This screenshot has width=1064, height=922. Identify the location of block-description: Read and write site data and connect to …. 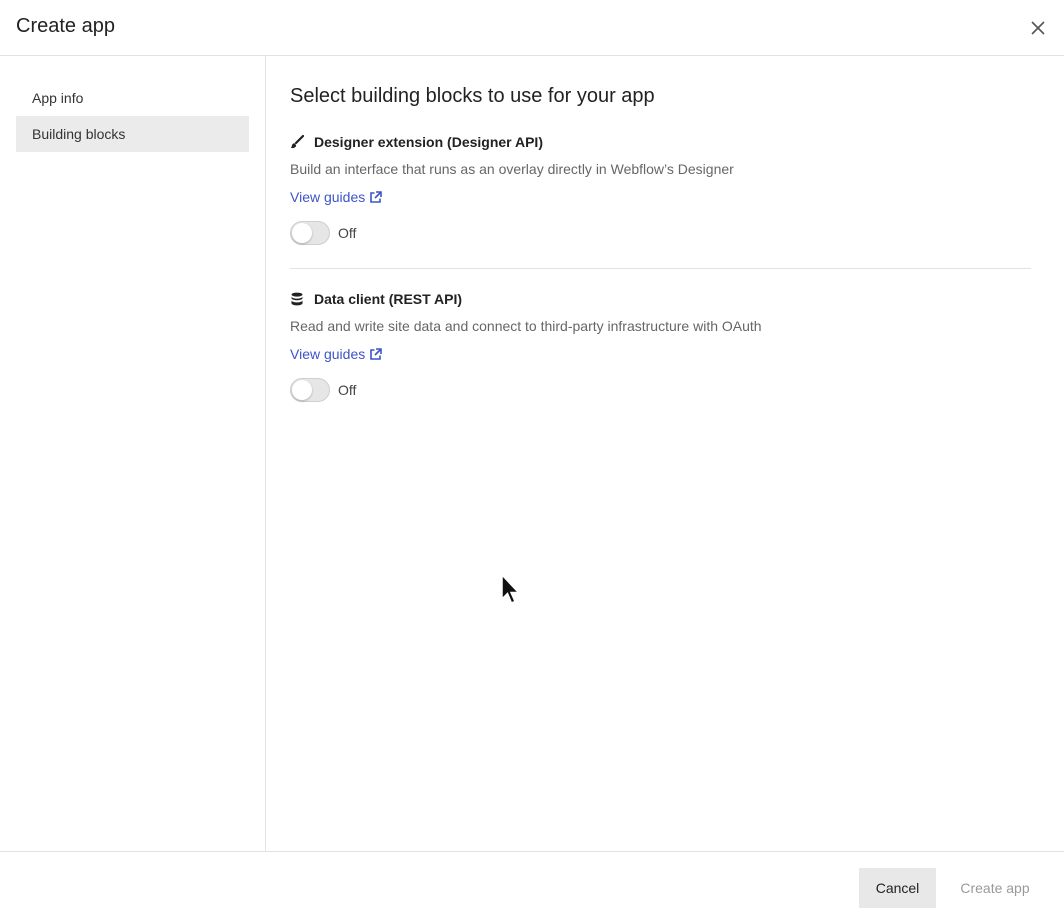
(526, 326).